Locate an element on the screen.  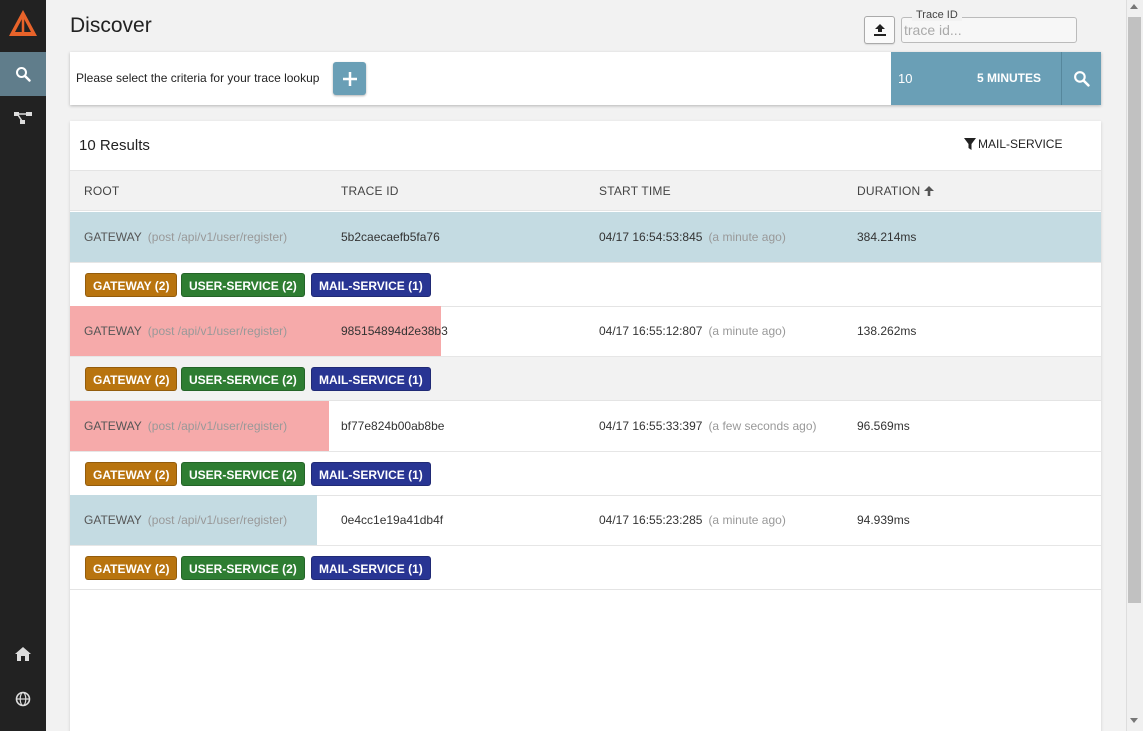
start-time: 04/17 16:54:53:845 is located at coordinates (651, 237).